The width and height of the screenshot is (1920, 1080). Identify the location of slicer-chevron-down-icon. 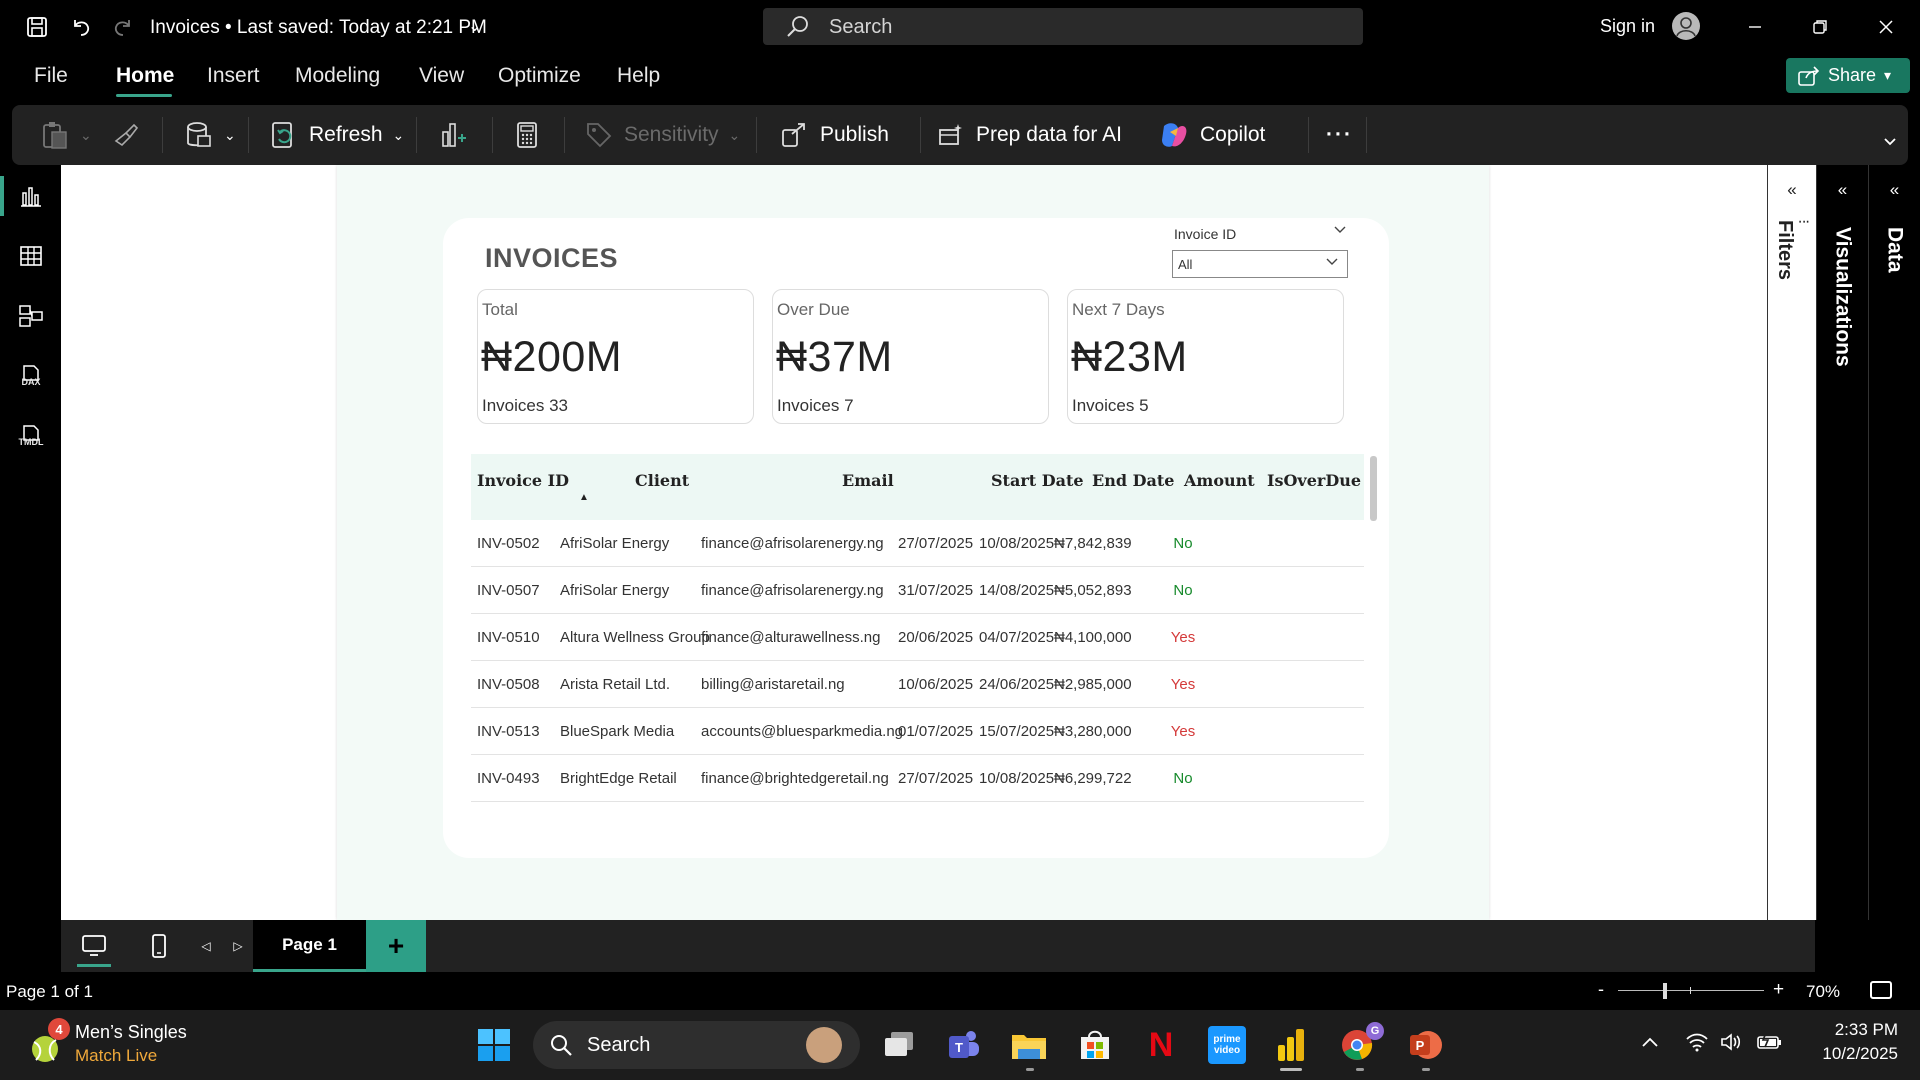
(1340, 230).